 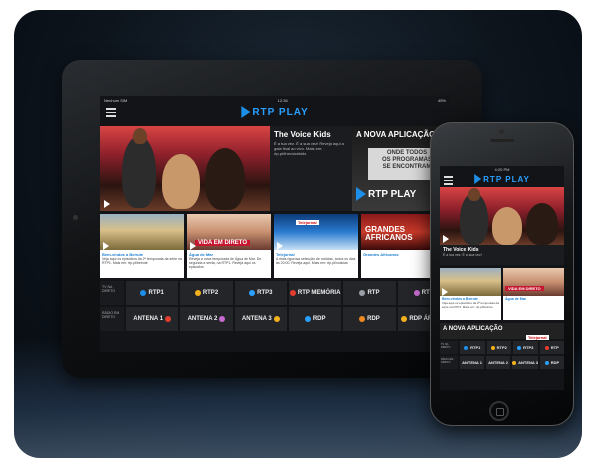 What do you see at coordinates (256, 319) in the screenshot?
I see `channel-name: ANTENA 3` at bounding box center [256, 319].